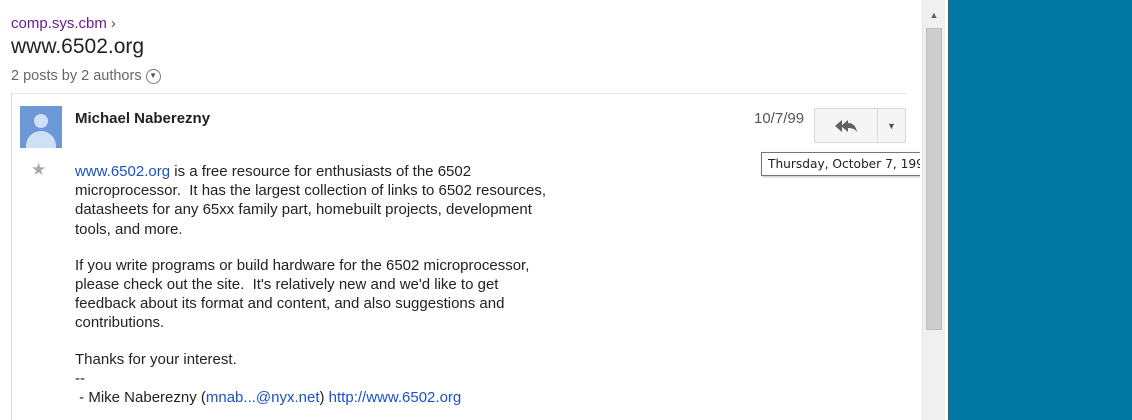  I want to click on more-options-dropdown: ▼, so click(891, 125).